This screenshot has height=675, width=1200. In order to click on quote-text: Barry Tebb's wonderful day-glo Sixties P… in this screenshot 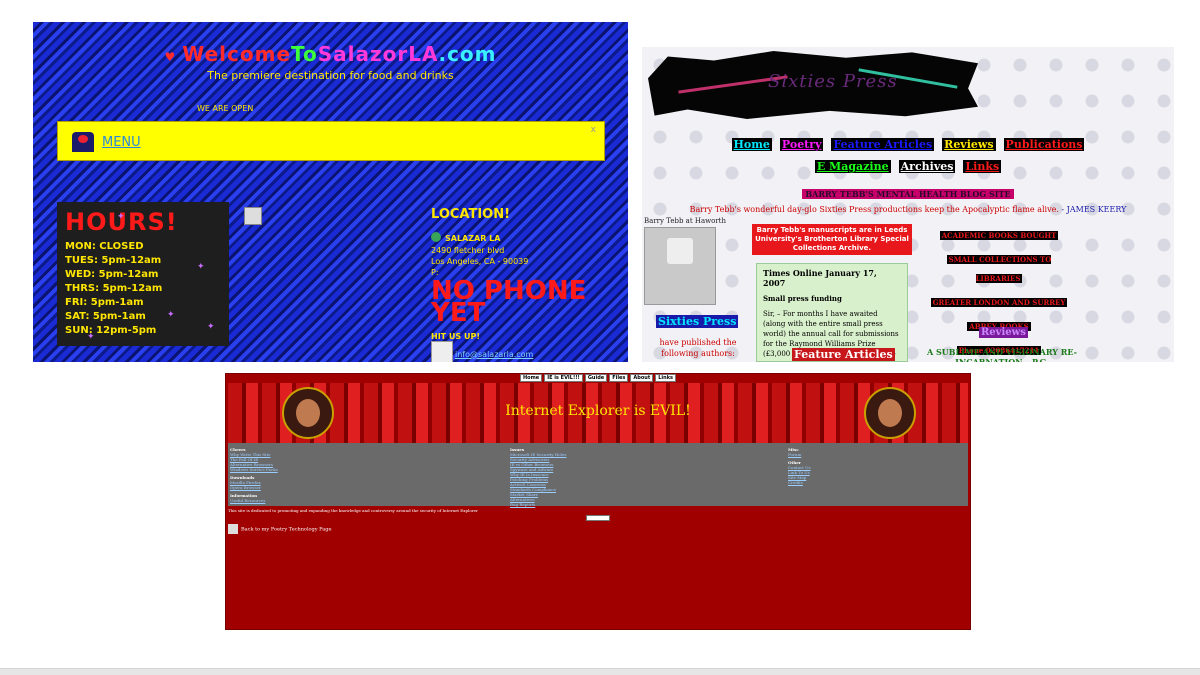, I will do `click(874, 209)`.